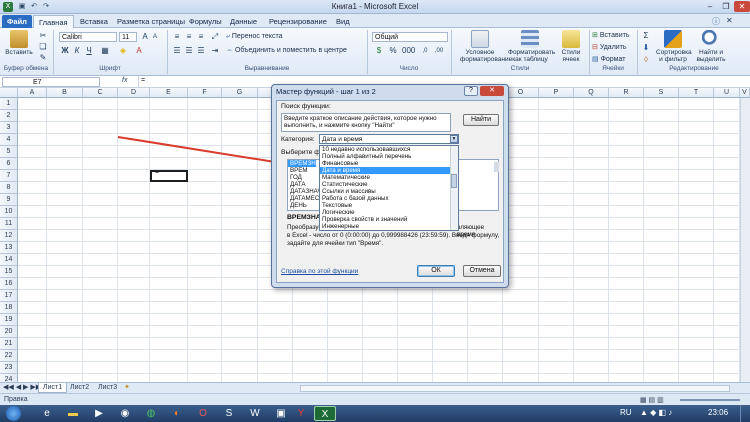 This screenshot has height=422, width=750. What do you see at coordinates (375, 413) in the screenshot?
I see `taskbar: e ▬ ▶ ◉ ◍ ◐ O S W ▣ Y X RU ▲ ◆ ◧ ♪ 23:06` at bounding box center [375, 413].